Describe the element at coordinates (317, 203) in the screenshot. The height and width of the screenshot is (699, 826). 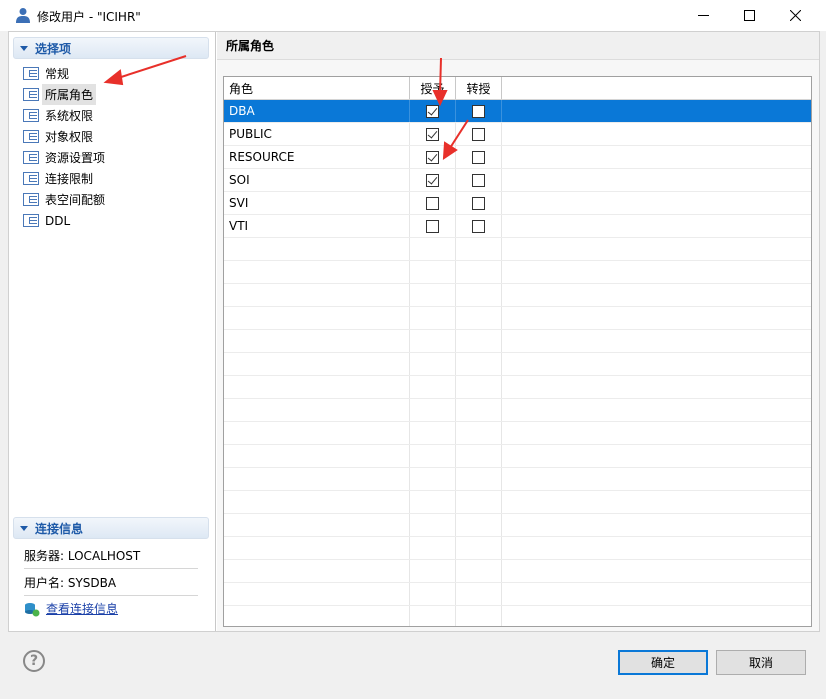
I see `role-name-cell: SVI` at that location.